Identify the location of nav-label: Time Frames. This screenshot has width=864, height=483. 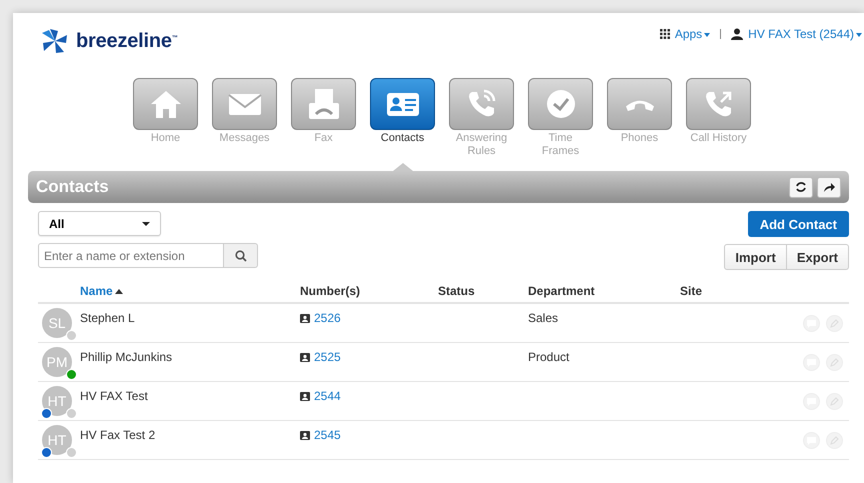
(560, 144).